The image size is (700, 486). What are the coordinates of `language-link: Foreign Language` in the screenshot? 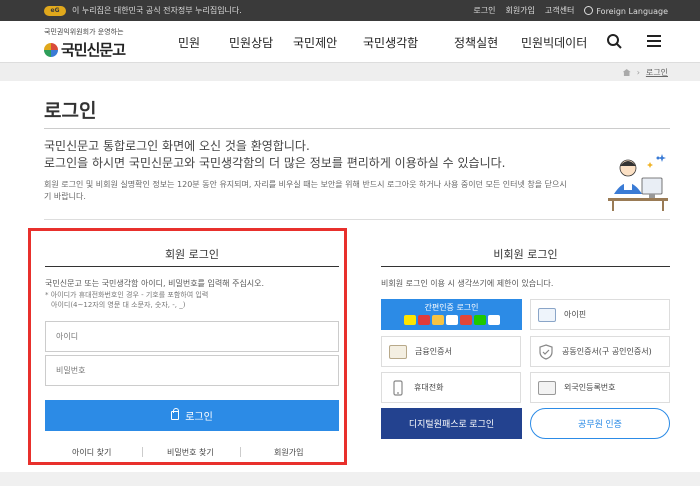 It's located at (626, 10).